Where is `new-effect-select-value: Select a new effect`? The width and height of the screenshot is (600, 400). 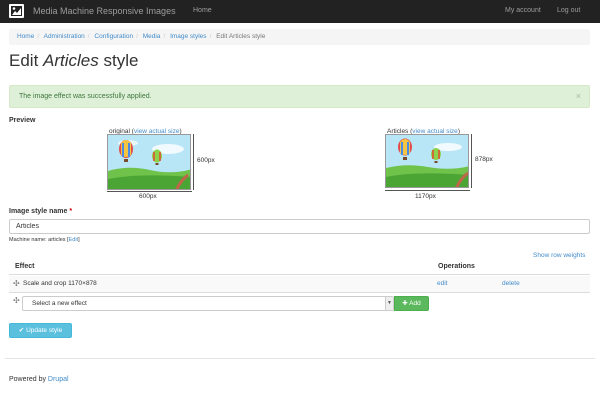
new-effect-select-value: Select a new effect is located at coordinates (59, 303).